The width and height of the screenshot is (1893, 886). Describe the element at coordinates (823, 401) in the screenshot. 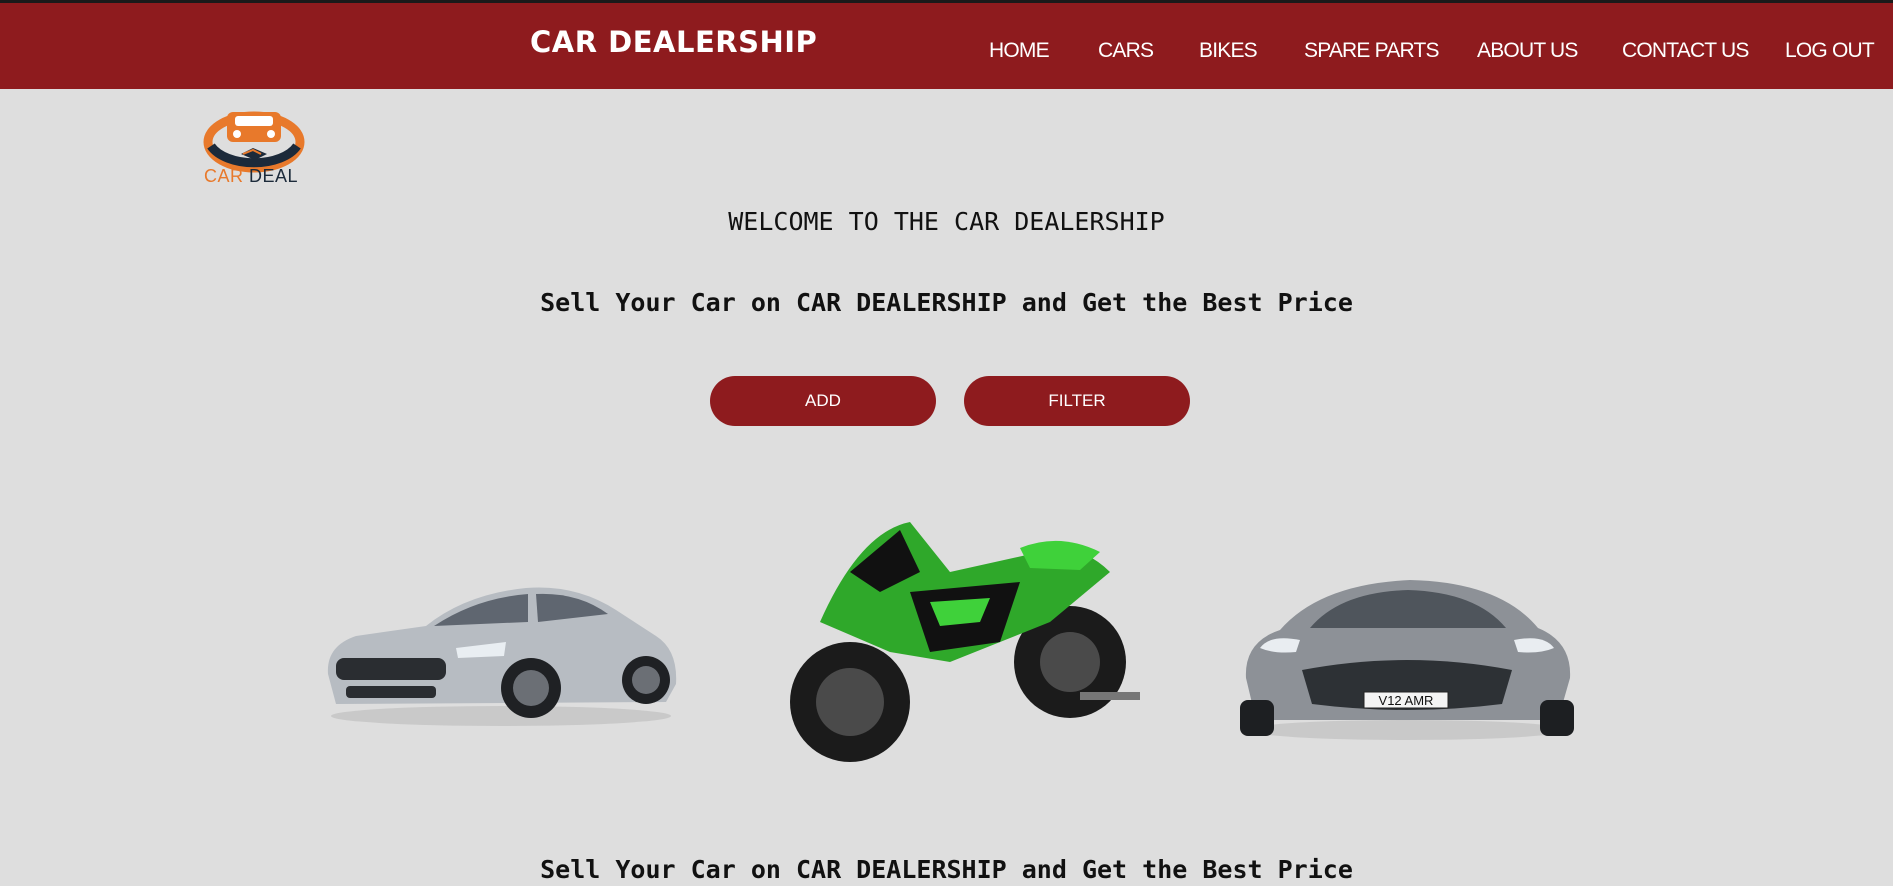

I see `add-button: ADD` at that location.